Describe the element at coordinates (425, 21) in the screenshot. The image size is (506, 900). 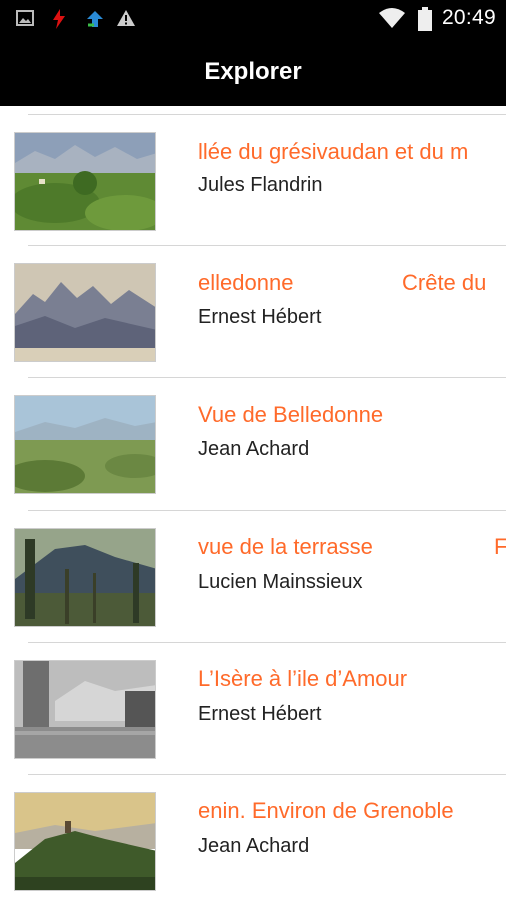
I see `battery-icon` at that location.